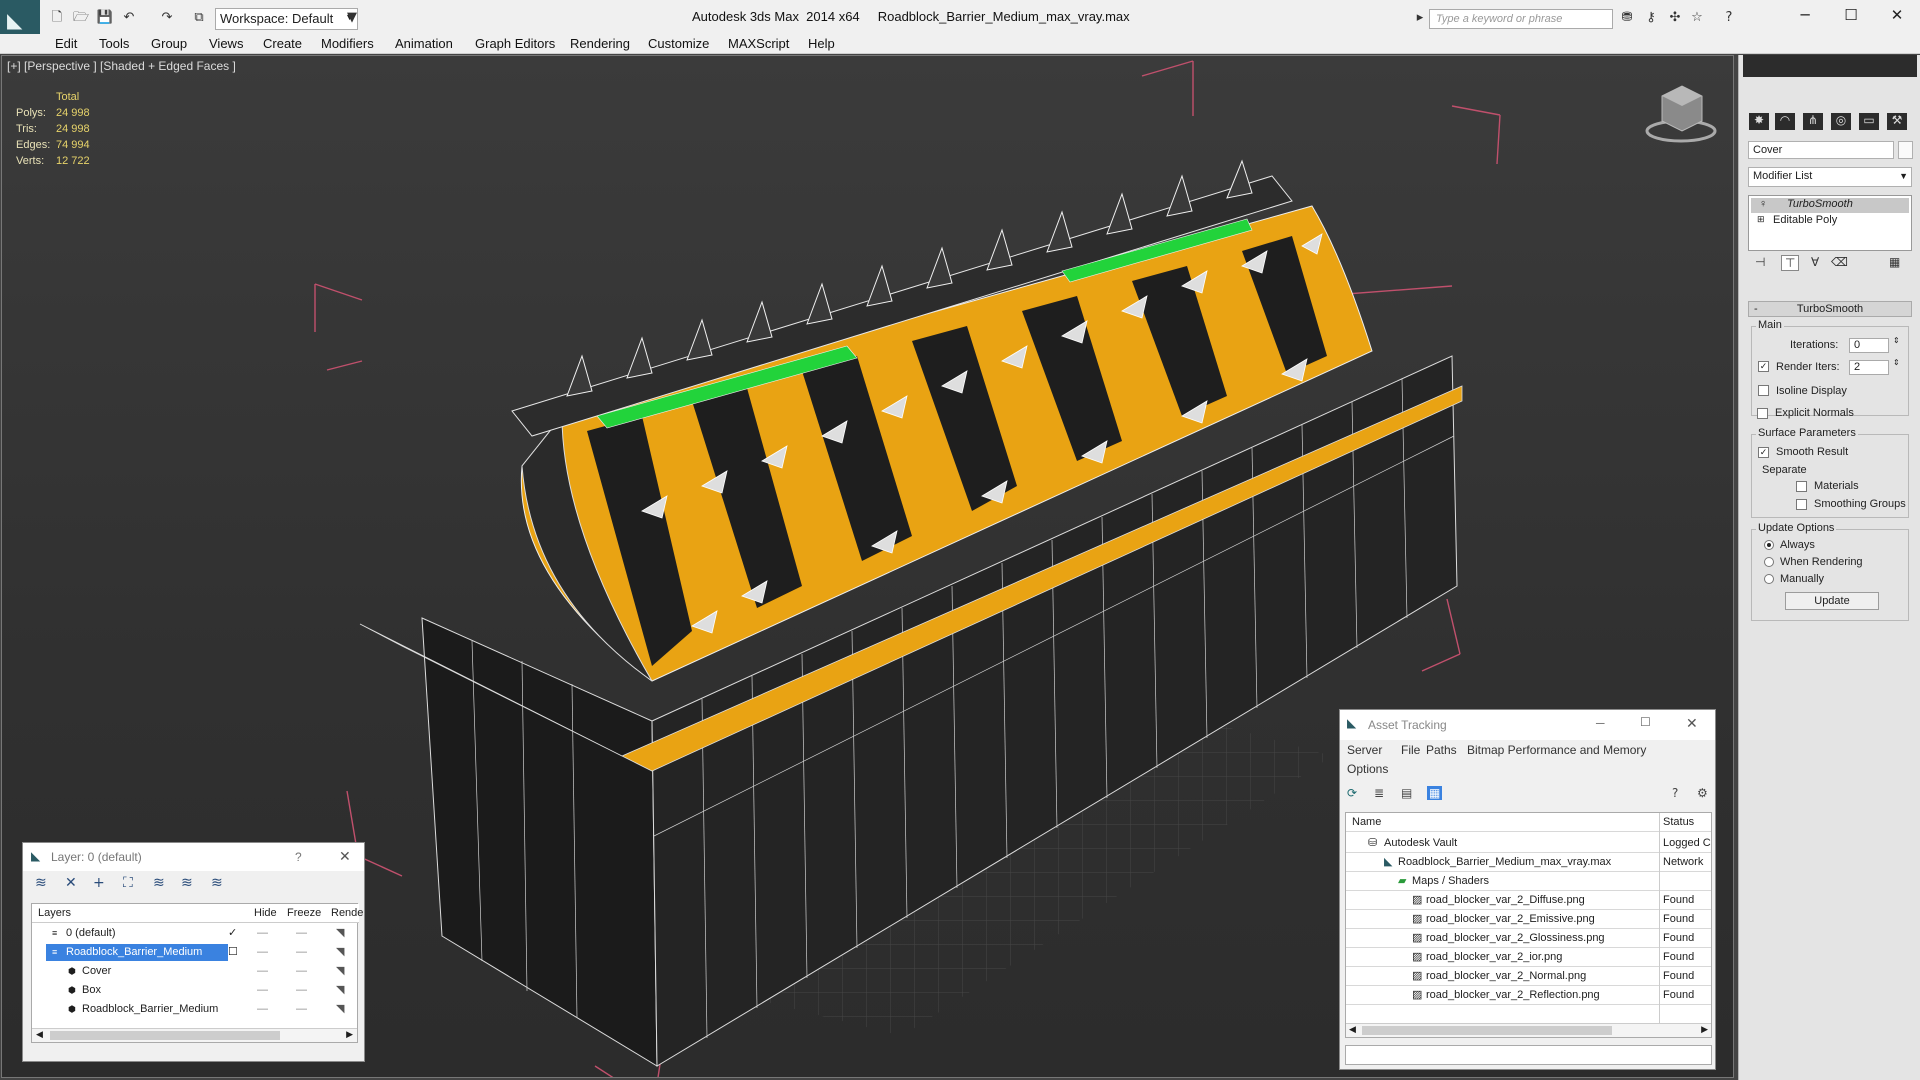  What do you see at coordinates (347, 43) in the screenshot?
I see `menu-modifiers: Modifiers` at bounding box center [347, 43].